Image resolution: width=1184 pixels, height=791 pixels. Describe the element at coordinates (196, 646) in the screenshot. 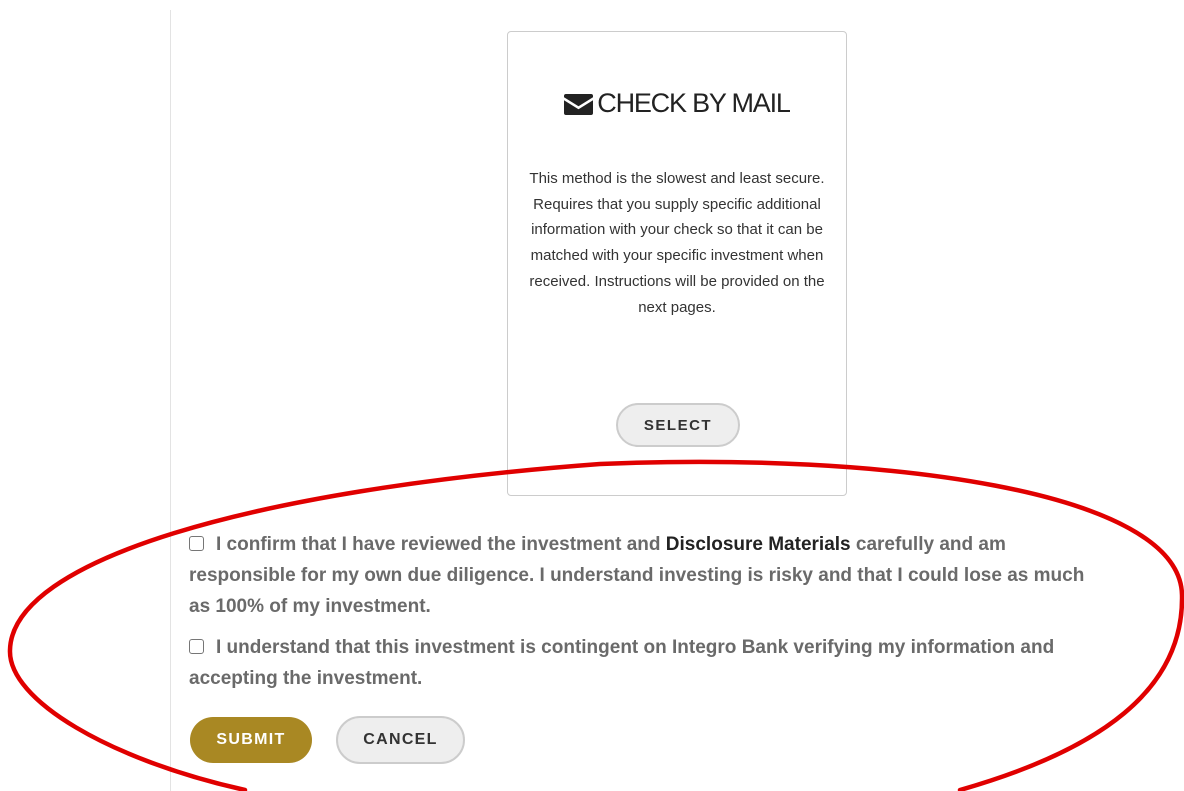

I see `bank-verification-checkbox` at that location.